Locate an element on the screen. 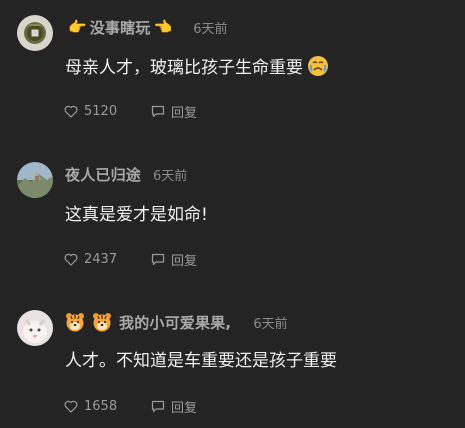  comment-text: 这真是爱才是如命! is located at coordinates (136, 215).